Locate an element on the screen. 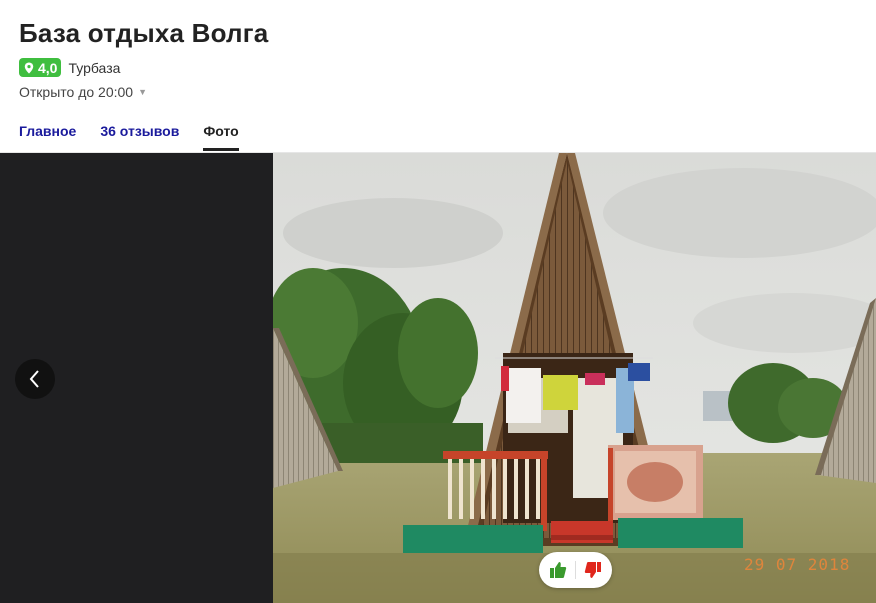 This screenshot has width=876, height=603. rating-row: 4,0 Турбаза is located at coordinates (69, 67).